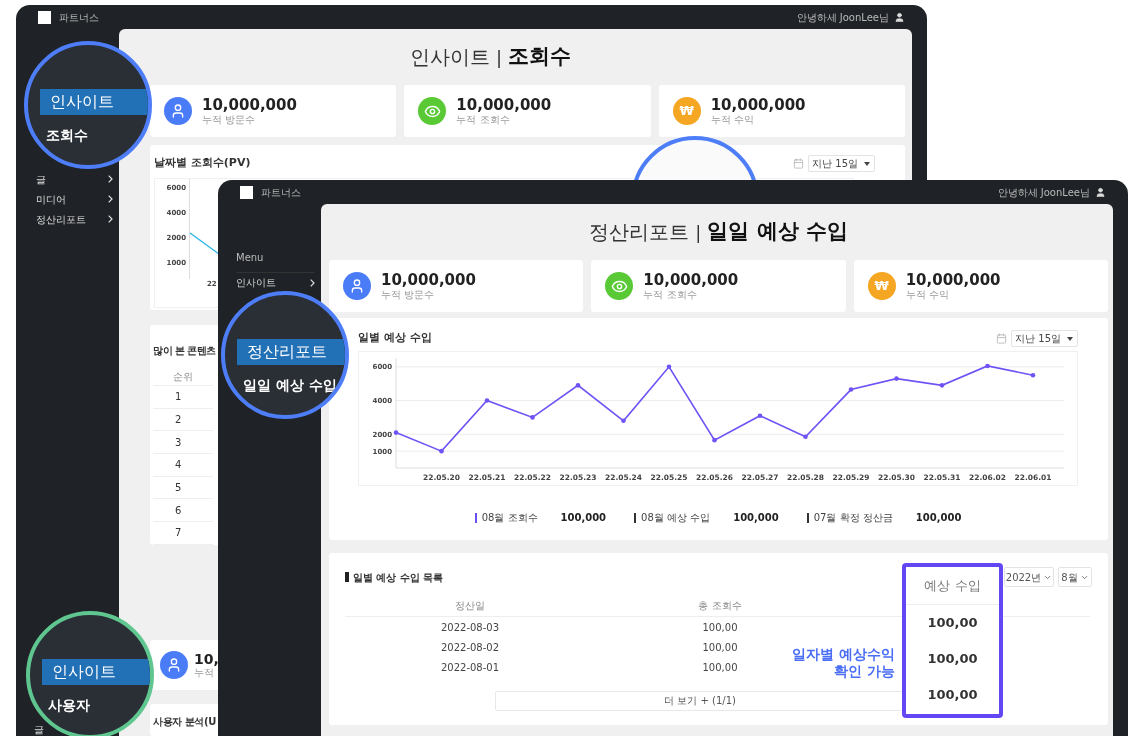 The width and height of the screenshot is (1141, 736). I want to click on rank-cell-text: 4, so click(178, 465).